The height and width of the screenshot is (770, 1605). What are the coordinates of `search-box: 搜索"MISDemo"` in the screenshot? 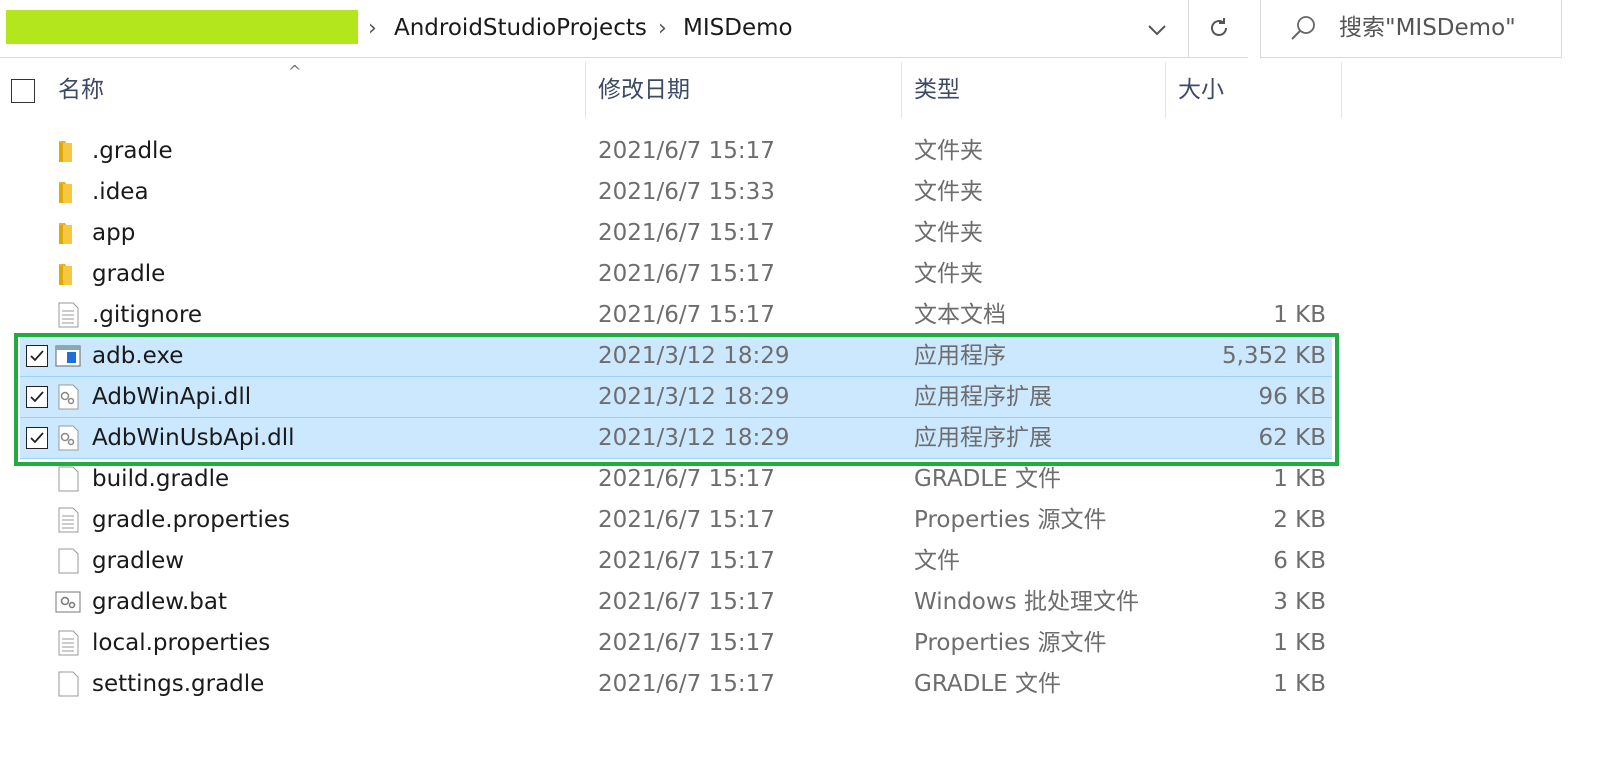 It's located at (1411, 29).